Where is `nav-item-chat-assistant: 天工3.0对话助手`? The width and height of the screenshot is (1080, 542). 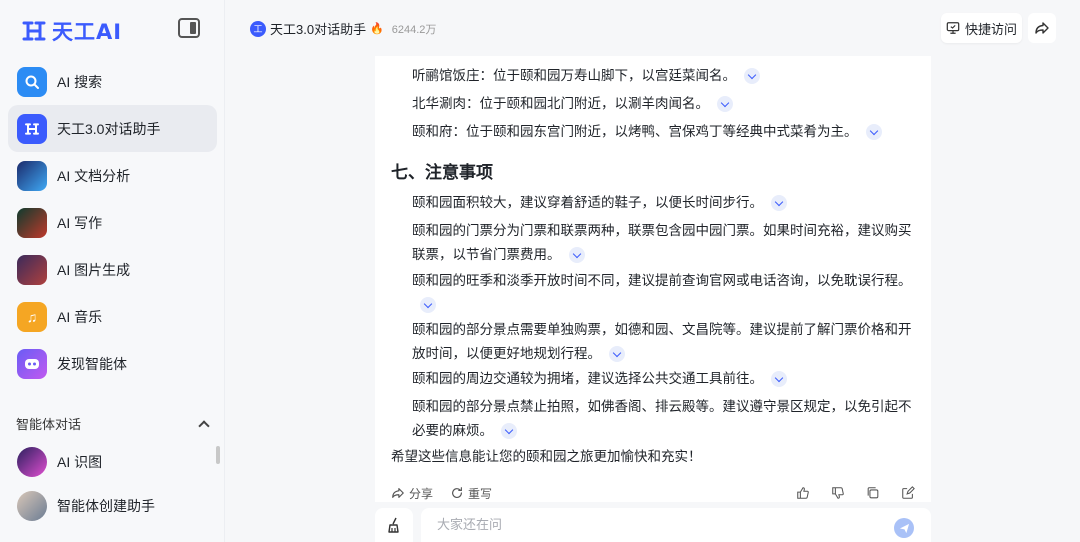 nav-item-chat-assistant: 天工3.0对话助手 is located at coordinates (112, 128).